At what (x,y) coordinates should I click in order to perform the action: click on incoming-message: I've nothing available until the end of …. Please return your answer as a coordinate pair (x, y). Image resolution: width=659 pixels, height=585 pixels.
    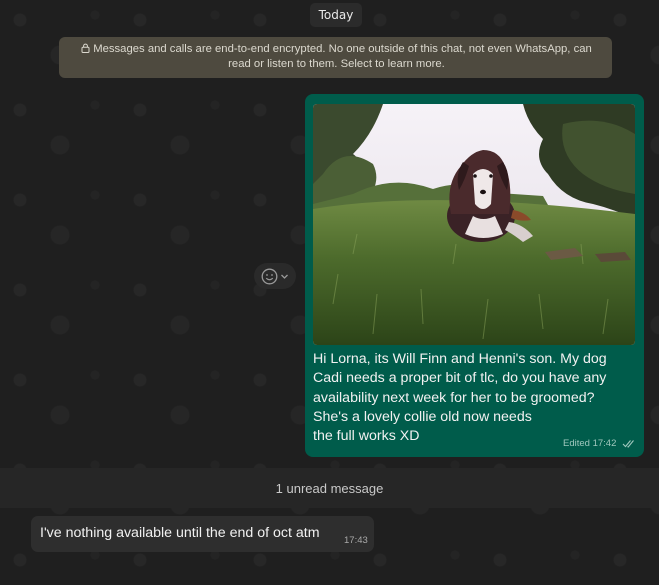
    Looking at the image, I should click on (202, 534).